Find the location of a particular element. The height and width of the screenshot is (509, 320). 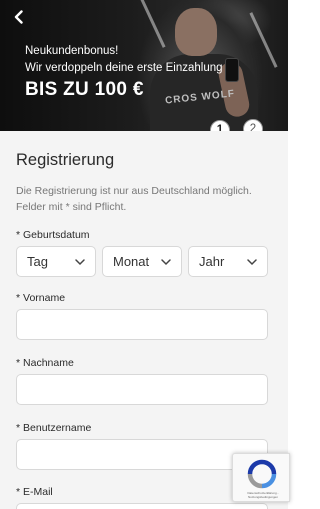

month-select-value: Monat is located at coordinates (131, 261).